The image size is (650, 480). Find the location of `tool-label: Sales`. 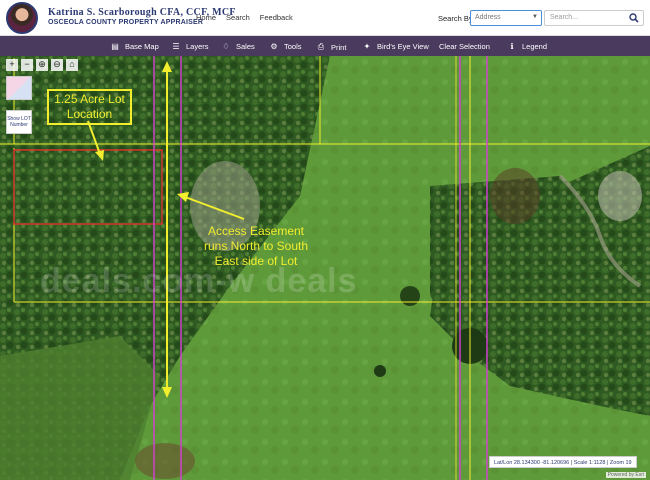

tool-label: Sales is located at coordinates (245, 46).